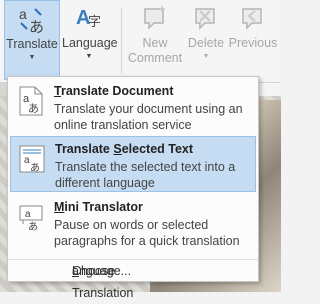 The width and height of the screenshot is (320, 304). I want to click on language-button: A 字 Language ▼, so click(90, 40).